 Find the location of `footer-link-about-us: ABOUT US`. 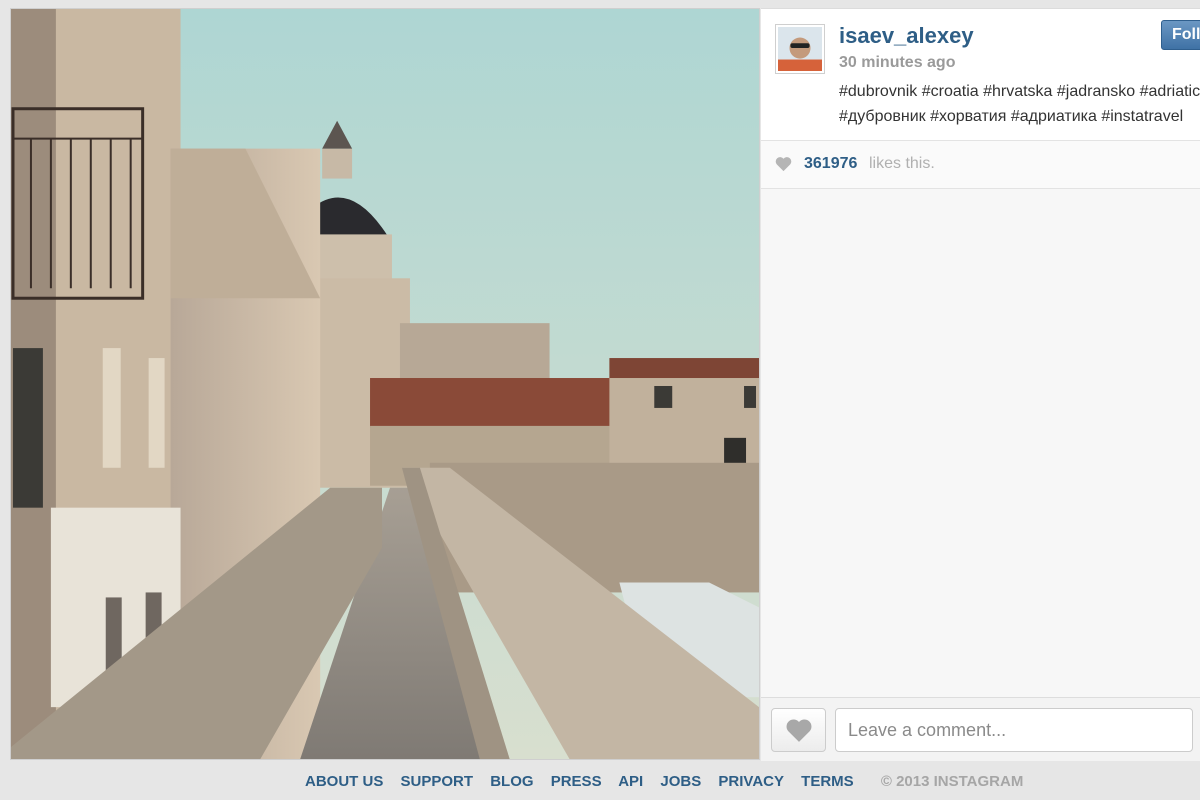

footer-link-about-us: ABOUT US is located at coordinates (344, 781).